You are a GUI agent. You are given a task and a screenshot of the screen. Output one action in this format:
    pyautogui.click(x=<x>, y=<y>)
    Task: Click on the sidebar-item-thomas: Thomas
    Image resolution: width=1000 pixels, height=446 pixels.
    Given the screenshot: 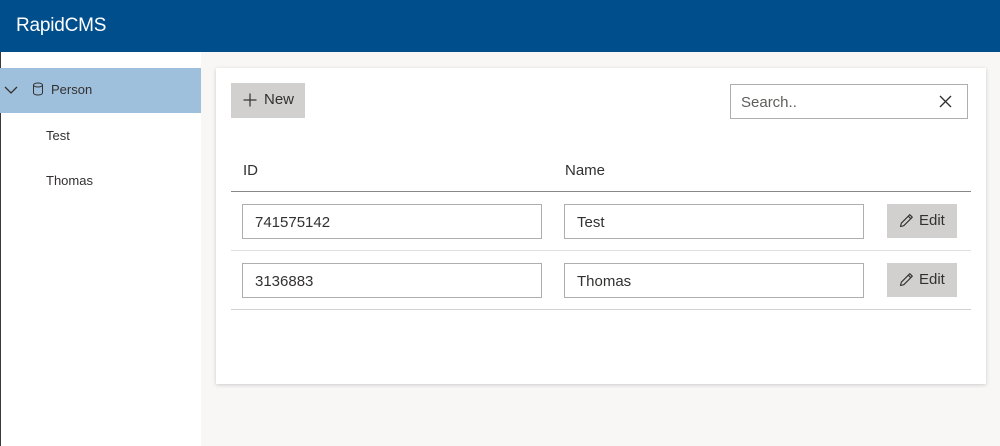 What is the action you would take?
    pyautogui.click(x=100, y=181)
    